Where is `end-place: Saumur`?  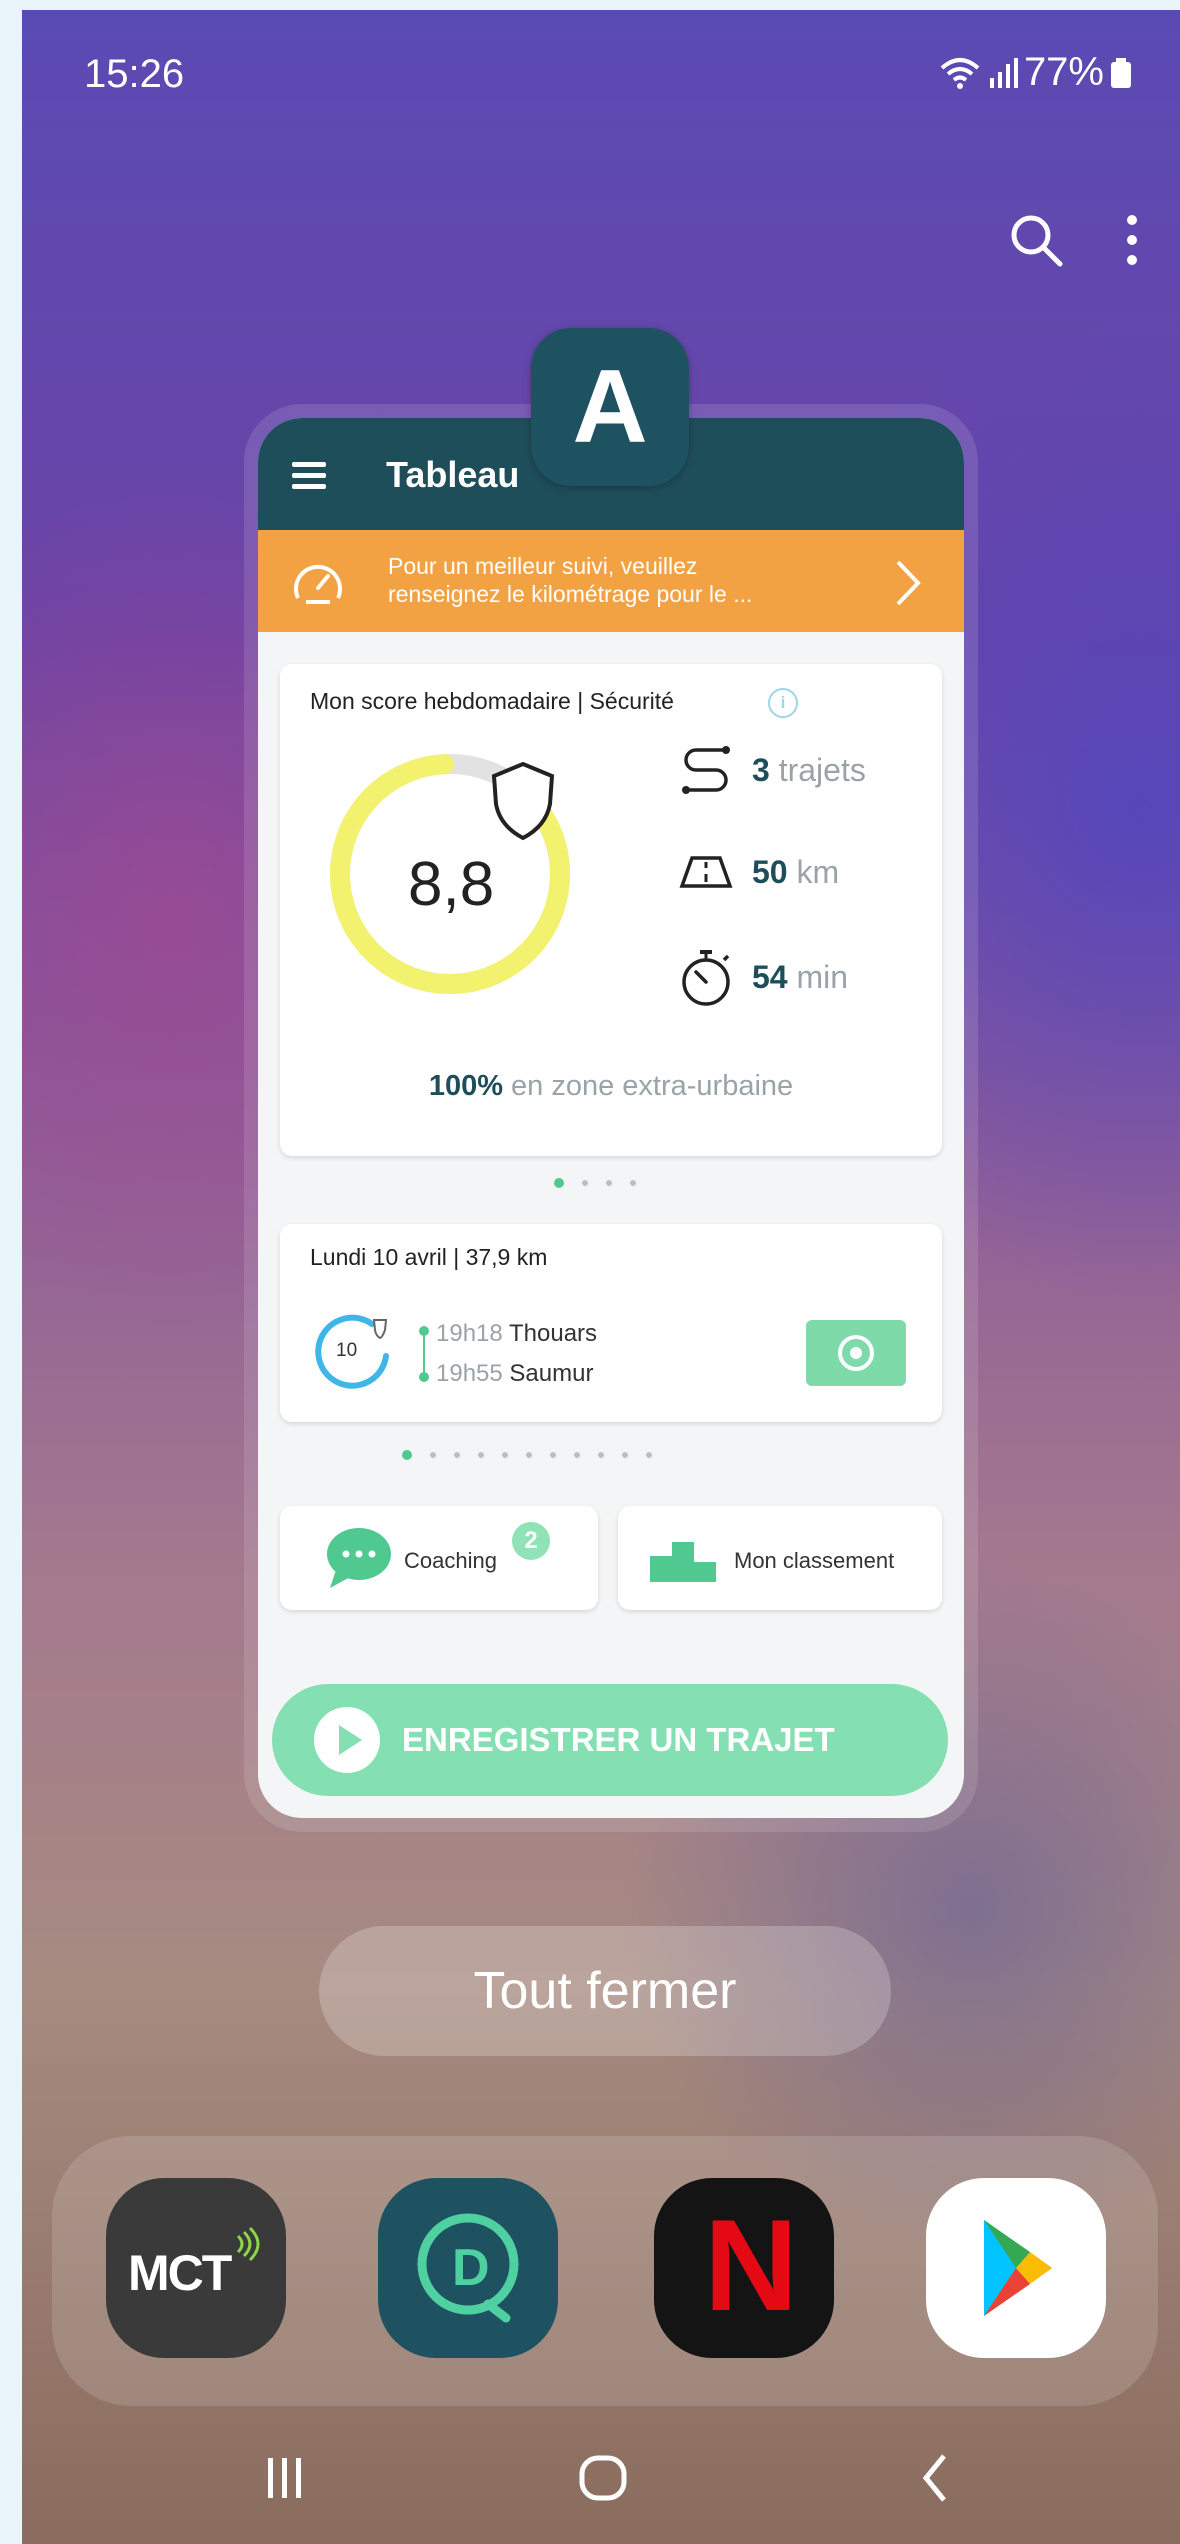
end-place: Saumur is located at coordinates (551, 1373).